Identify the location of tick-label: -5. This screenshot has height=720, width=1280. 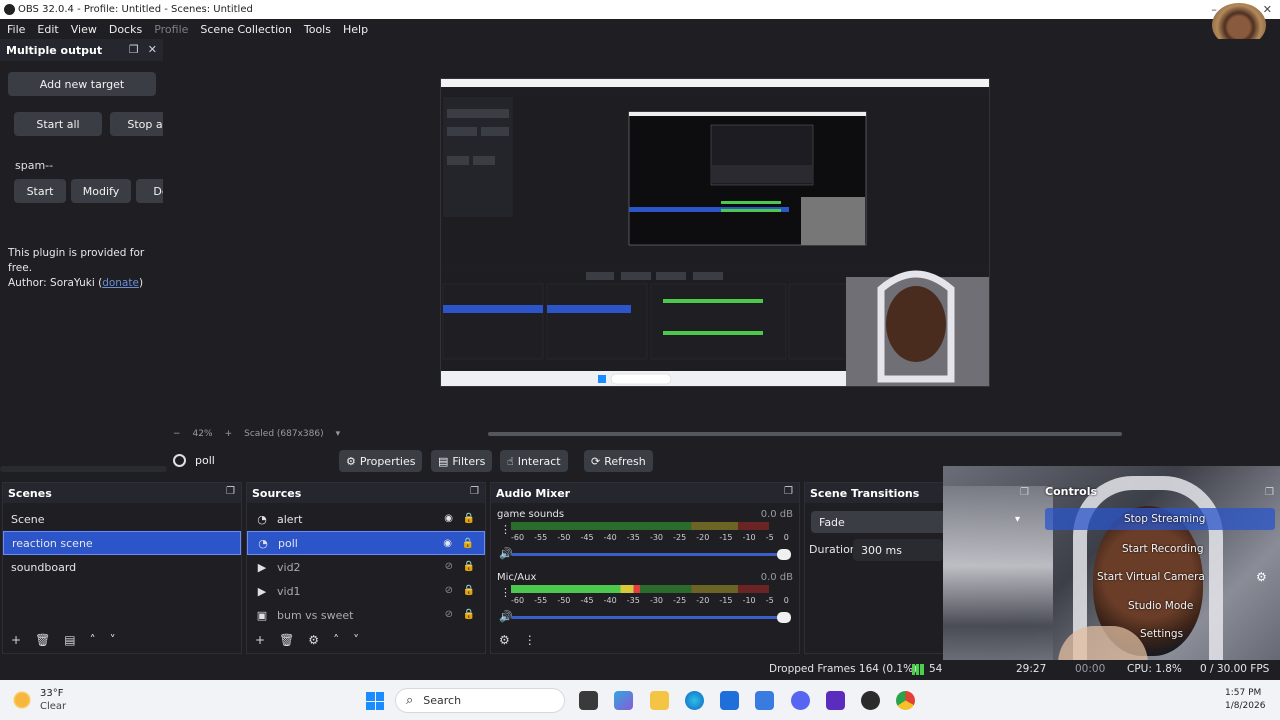
(769, 600).